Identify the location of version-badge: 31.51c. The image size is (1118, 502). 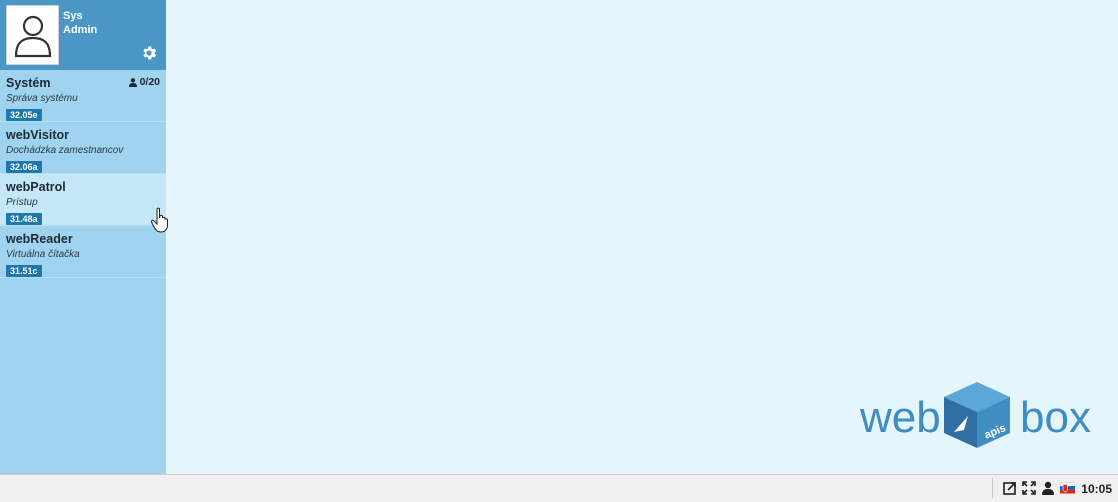
(24, 271).